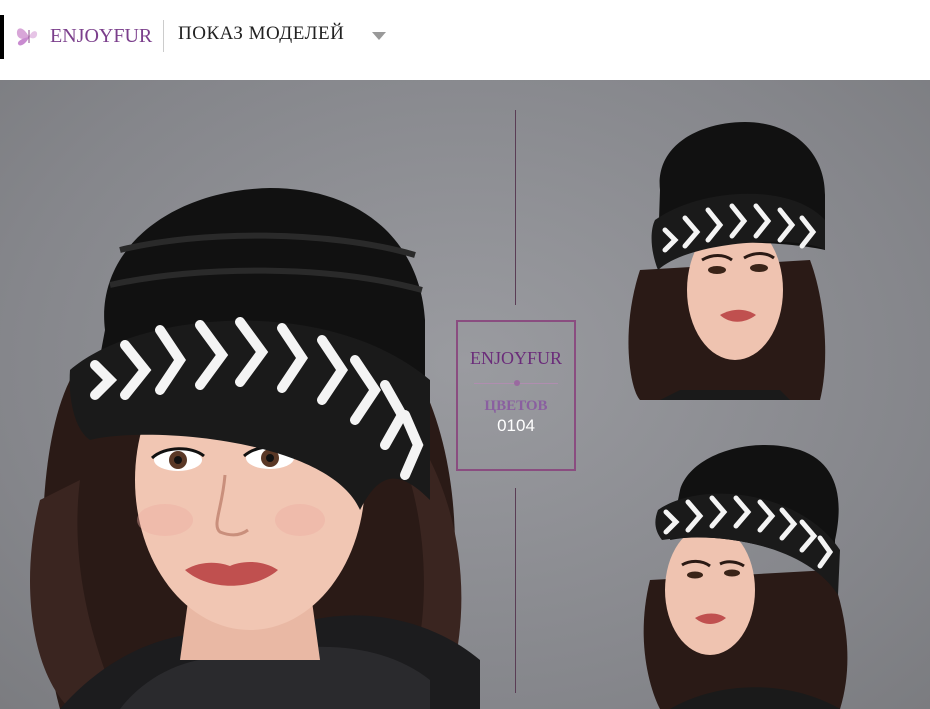 Image resolution: width=930 pixels, height=709 pixels. Describe the element at coordinates (515, 358) in the screenshot. I see `badge-brand: ENJOYFUR` at that location.